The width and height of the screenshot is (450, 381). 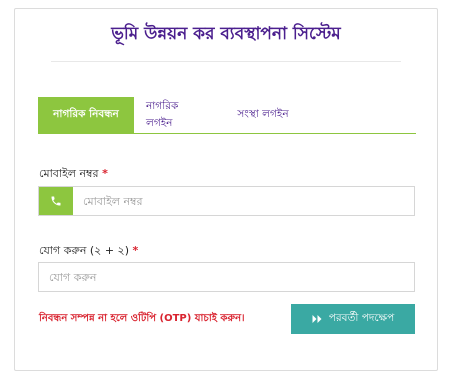 I want to click on double-arrow-right-icon, so click(x=317, y=319).